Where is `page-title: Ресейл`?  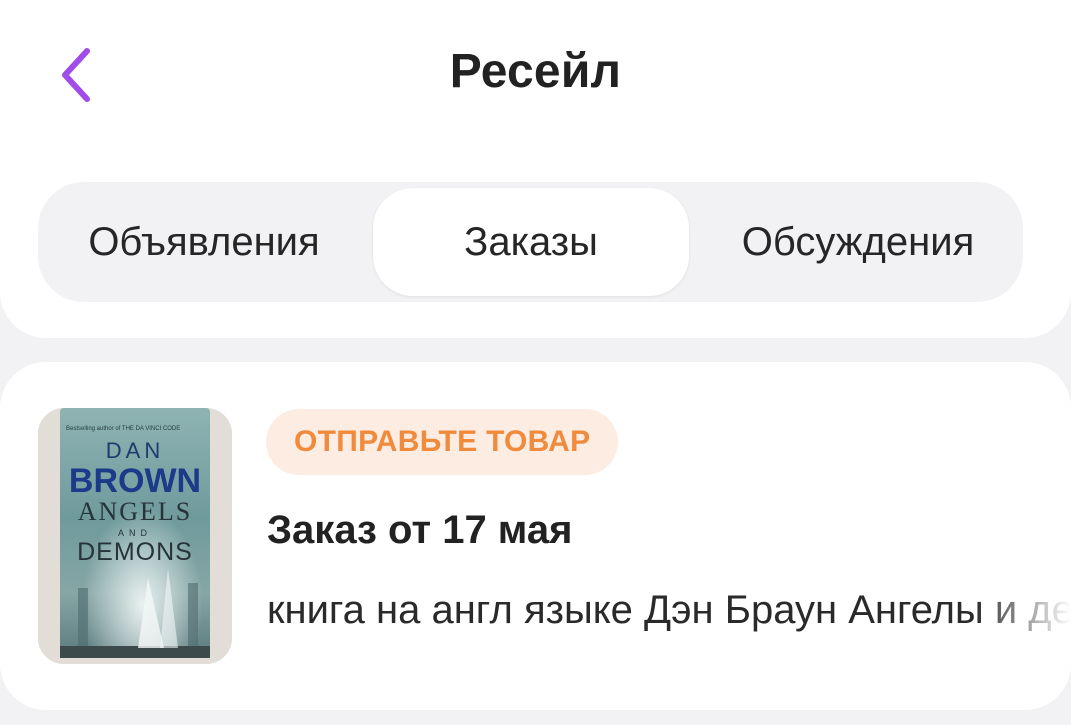
page-title: Ресейл is located at coordinates (535, 71).